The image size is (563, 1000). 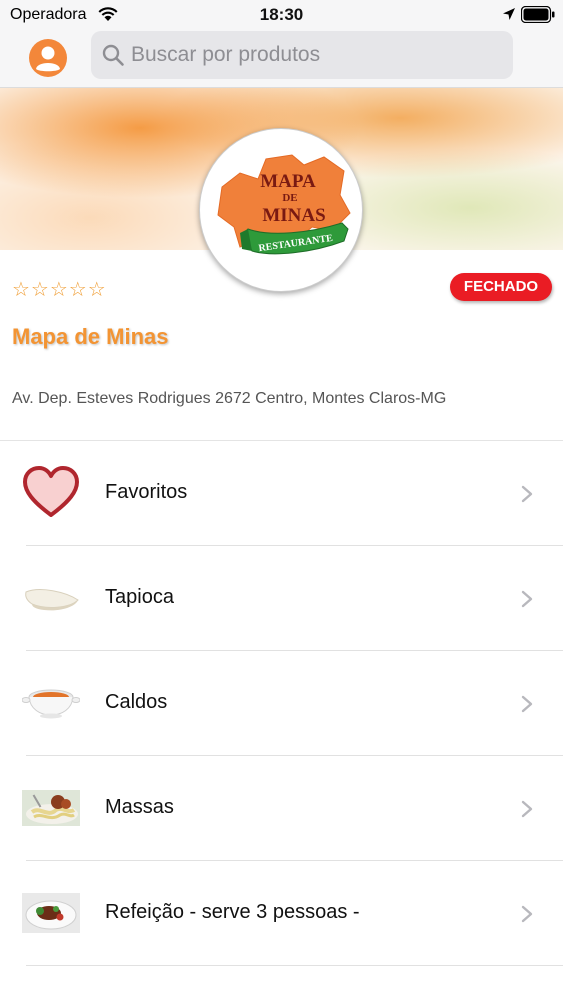 What do you see at coordinates (509, 14) in the screenshot?
I see `location-arrow-icon` at bounding box center [509, 14].